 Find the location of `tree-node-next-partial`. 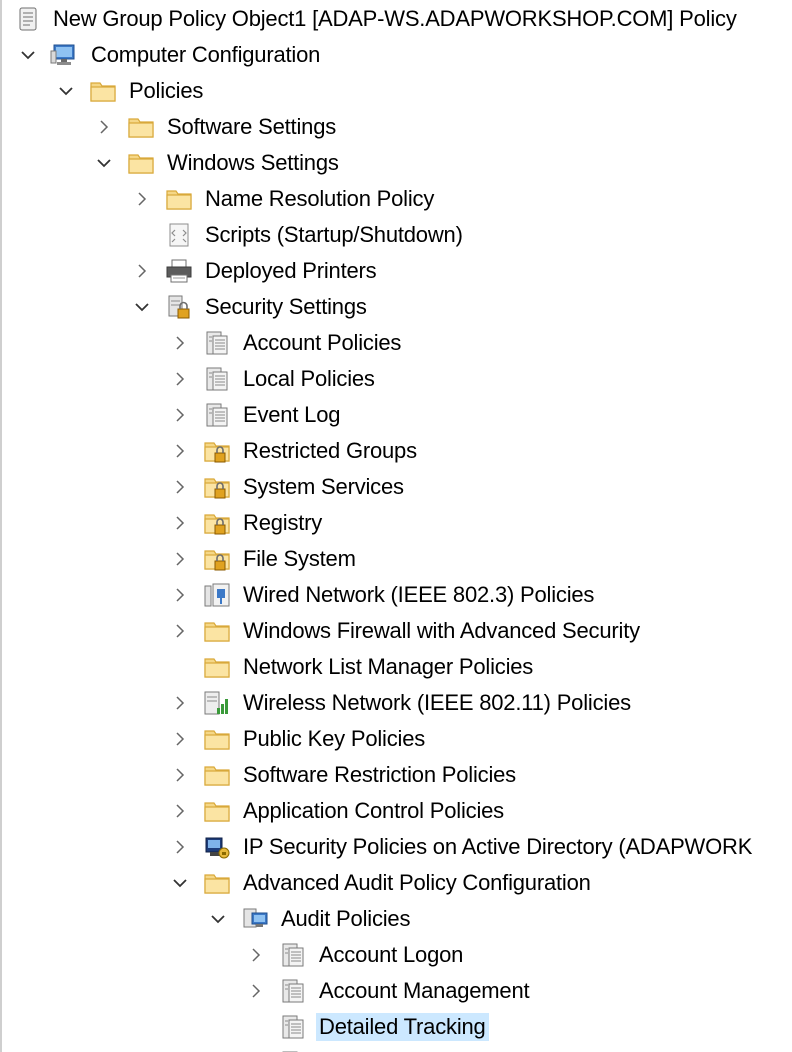

tree-node-next-partial is located at coordinates (396, 1048).